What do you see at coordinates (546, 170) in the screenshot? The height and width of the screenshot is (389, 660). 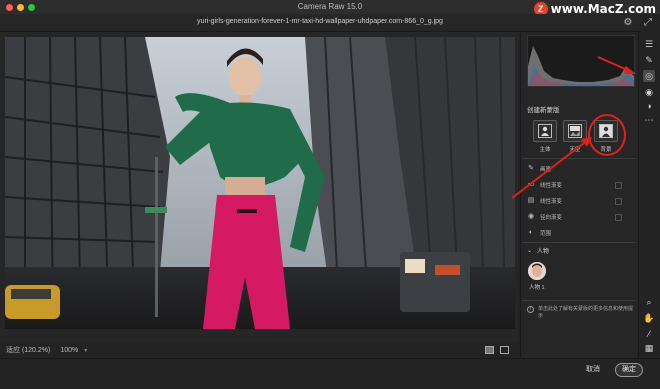 I see `tool-brush-label: 画笔` at bounding box center [546, 170].